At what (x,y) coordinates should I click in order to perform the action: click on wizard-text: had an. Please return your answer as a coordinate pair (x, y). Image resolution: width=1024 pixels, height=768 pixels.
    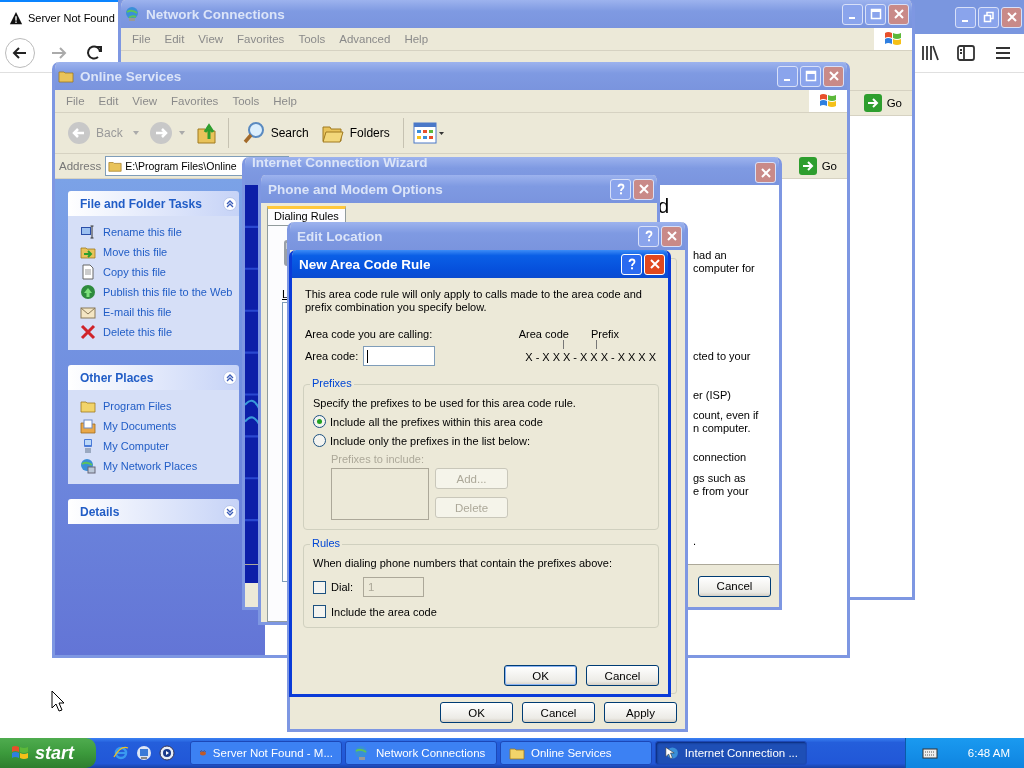
    Looking at the image, I should click on (710, 255).